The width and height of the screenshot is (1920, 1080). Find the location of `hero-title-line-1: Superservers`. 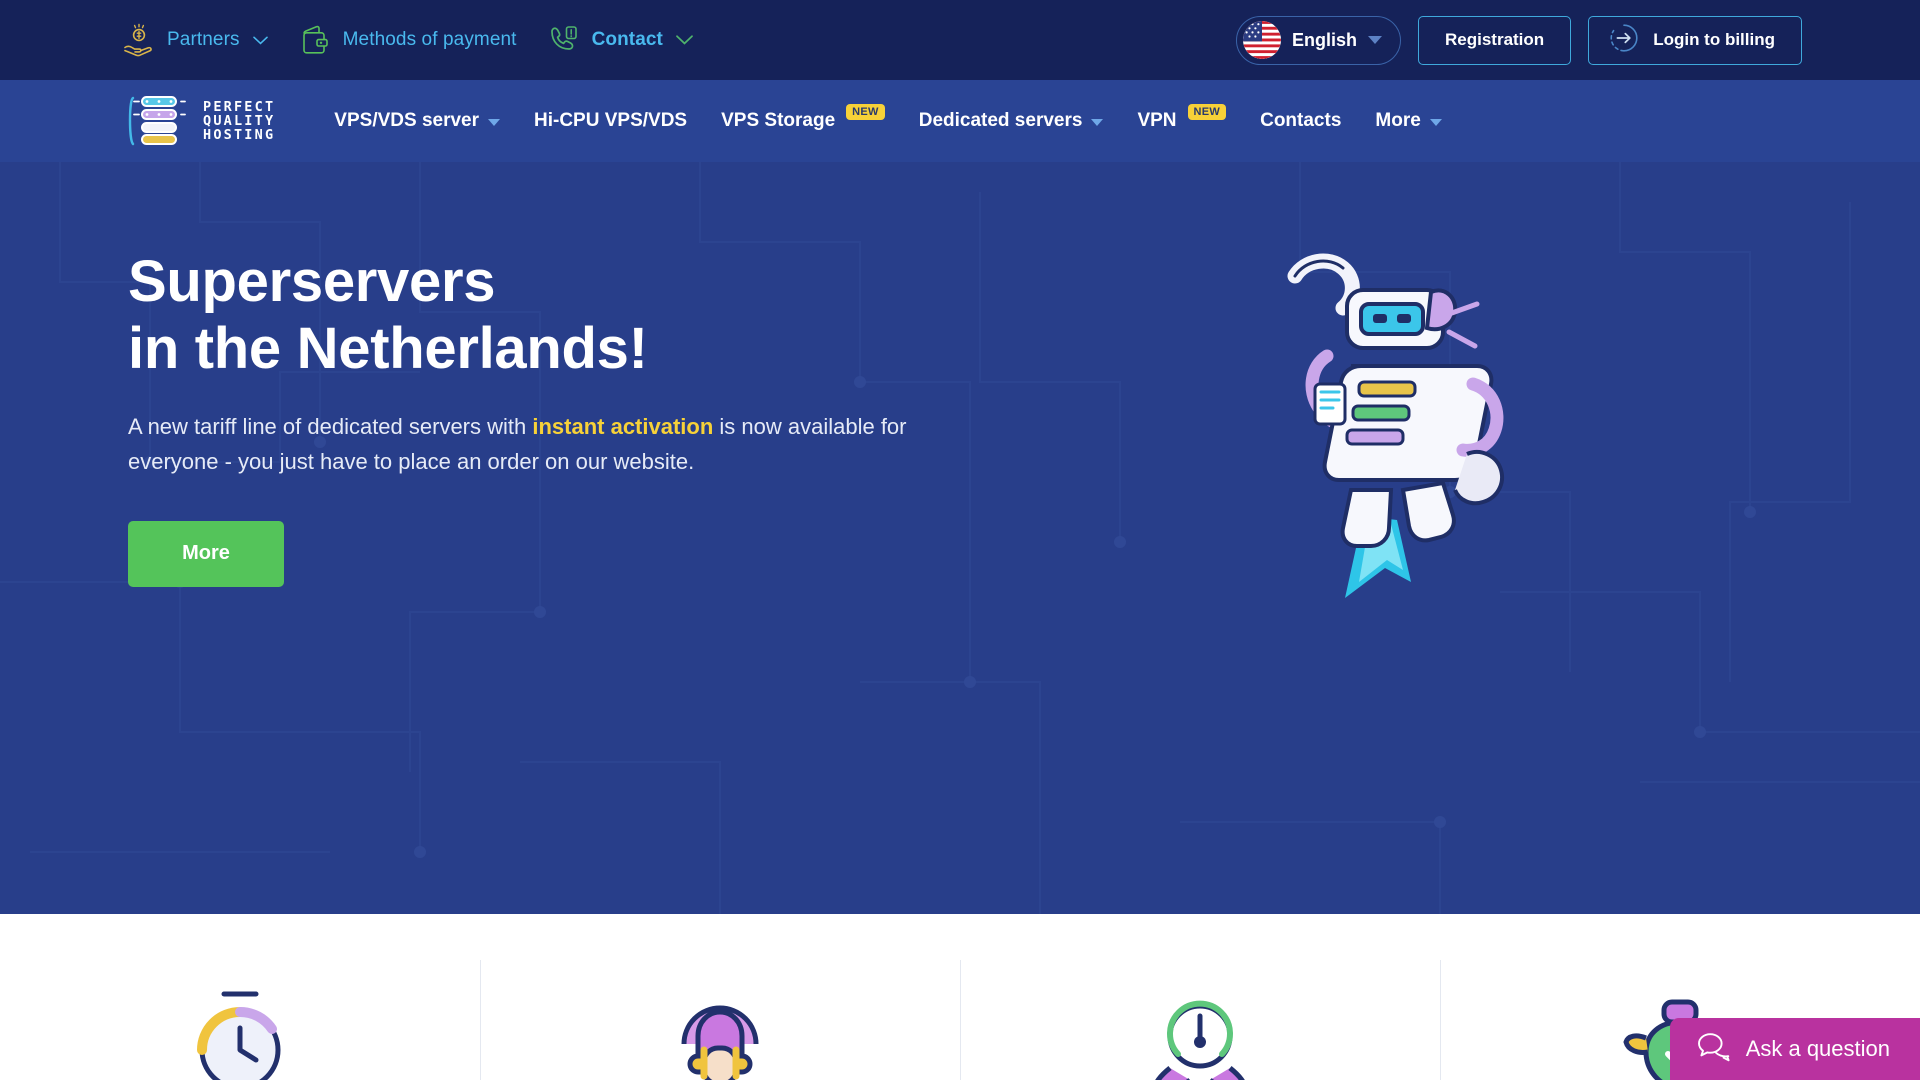

hero-title-line-1: Superservers is located at coordinates (312, 281).